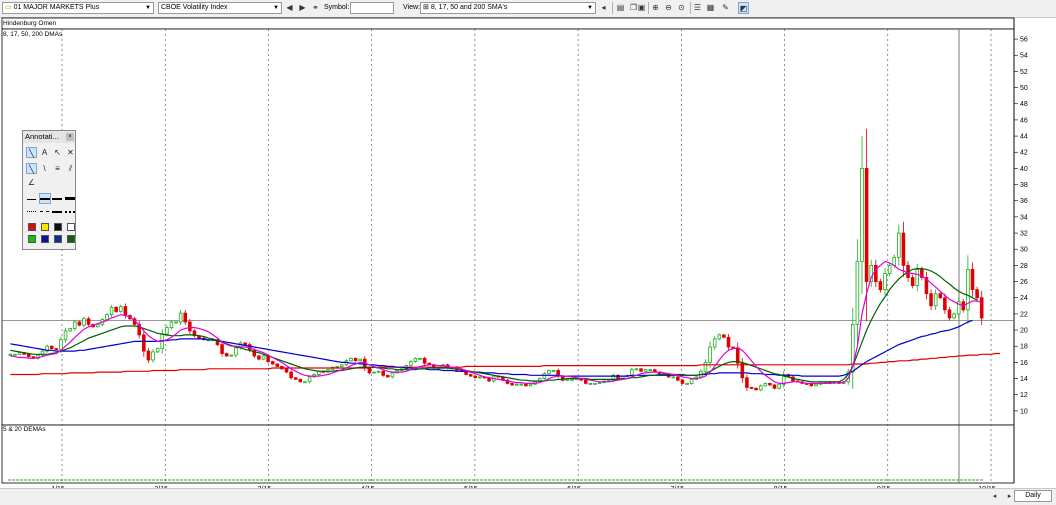  I want to click on line-style-dash-dot, so click(70, 212).